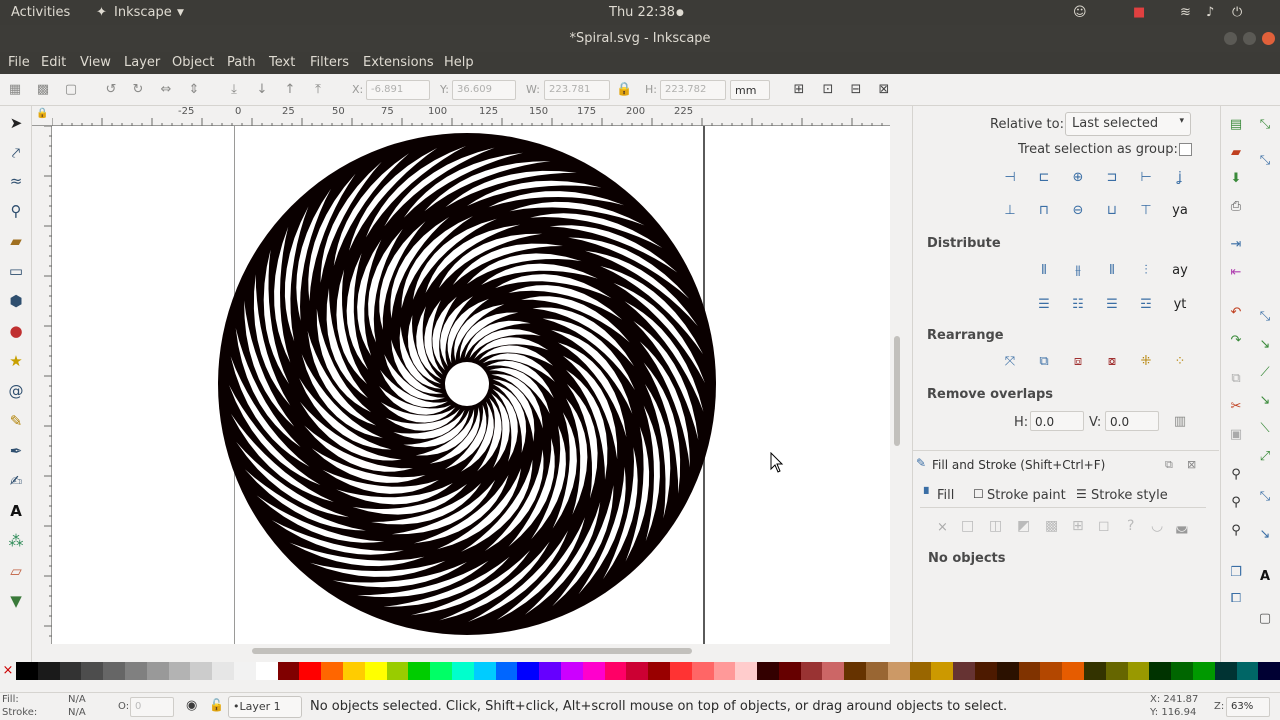 The height and width of the screenshot is (720, 1280). Describe the element at coordinates (1182, 526) in the screenshot. I see `fill-rule-nonzero-icon: ◛` at that location.